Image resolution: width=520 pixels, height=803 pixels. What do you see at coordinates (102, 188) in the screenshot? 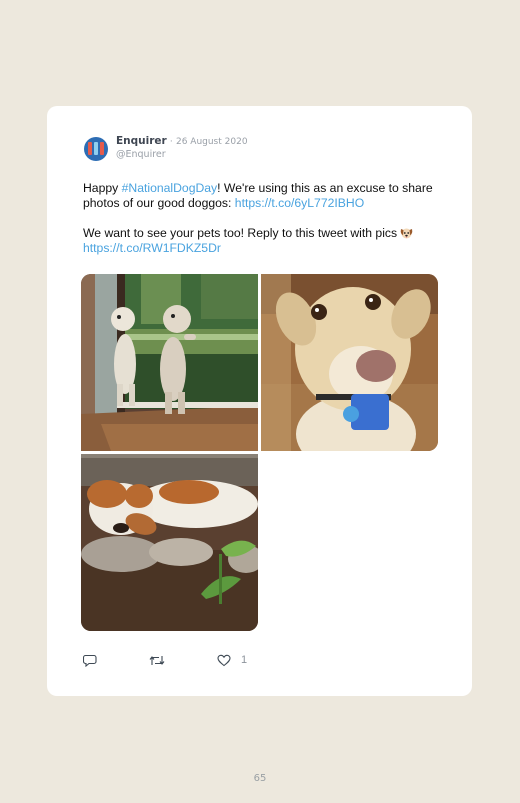
I see `text-segment: Happy` at bounding box center [102, 188].